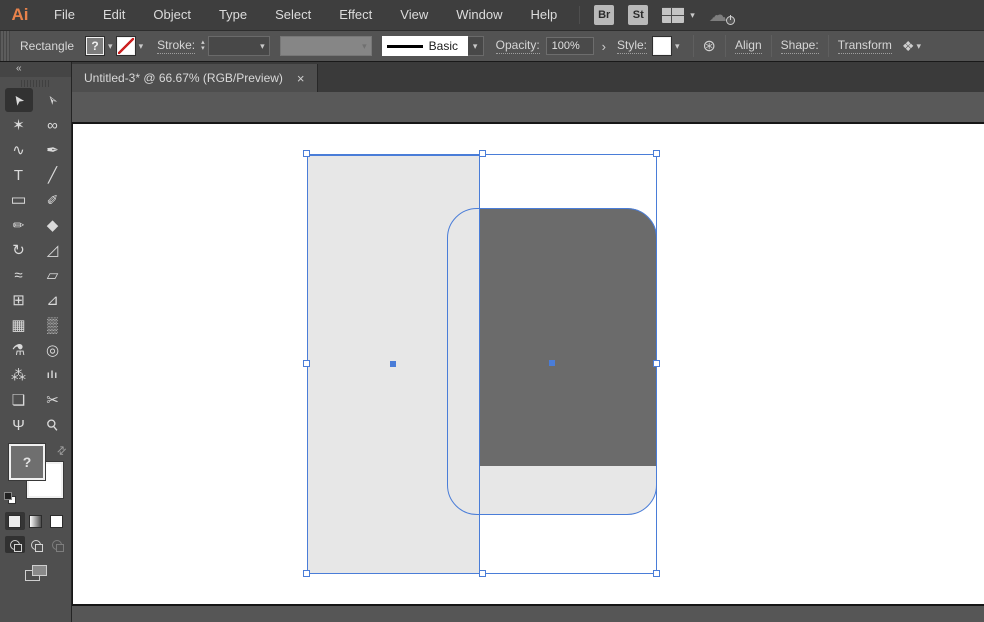 The image size is (984, 622). I want to click on tools-collapse-button: «, so click(35, 69).